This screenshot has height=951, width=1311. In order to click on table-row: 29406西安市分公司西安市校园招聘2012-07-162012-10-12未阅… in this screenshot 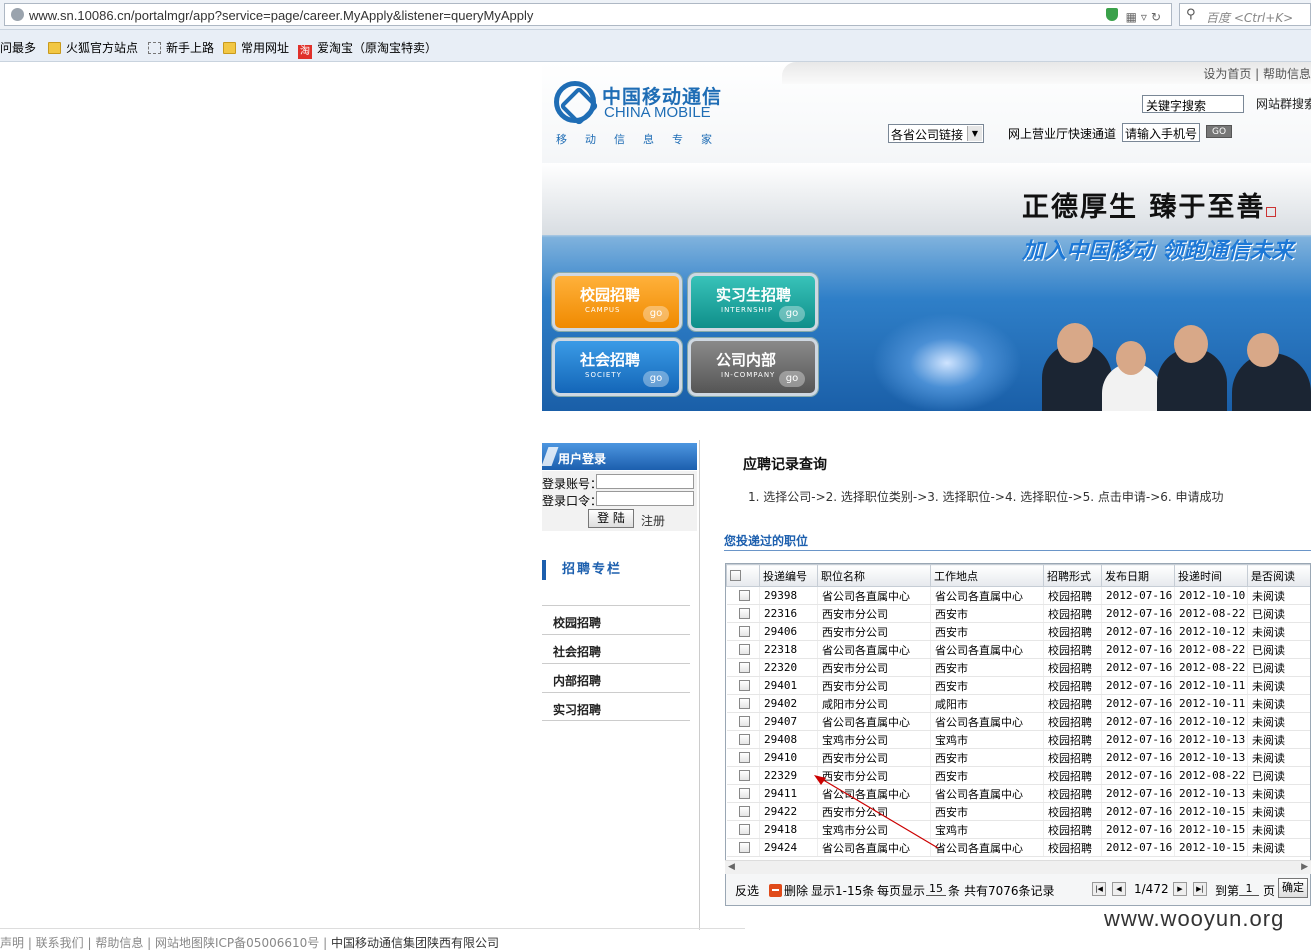, I will do `click(1019, 632)`.